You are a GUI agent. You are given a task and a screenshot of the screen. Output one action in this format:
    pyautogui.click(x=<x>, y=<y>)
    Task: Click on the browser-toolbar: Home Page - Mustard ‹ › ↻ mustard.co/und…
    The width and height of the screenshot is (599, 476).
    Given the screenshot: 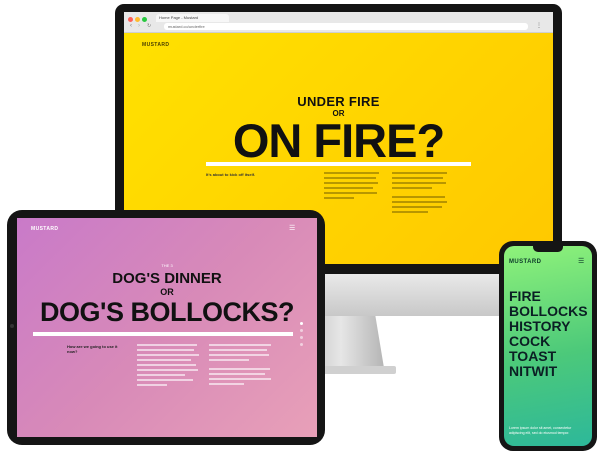 What is the action you would take?
    pyautogui.click(x=338, y=22)
    